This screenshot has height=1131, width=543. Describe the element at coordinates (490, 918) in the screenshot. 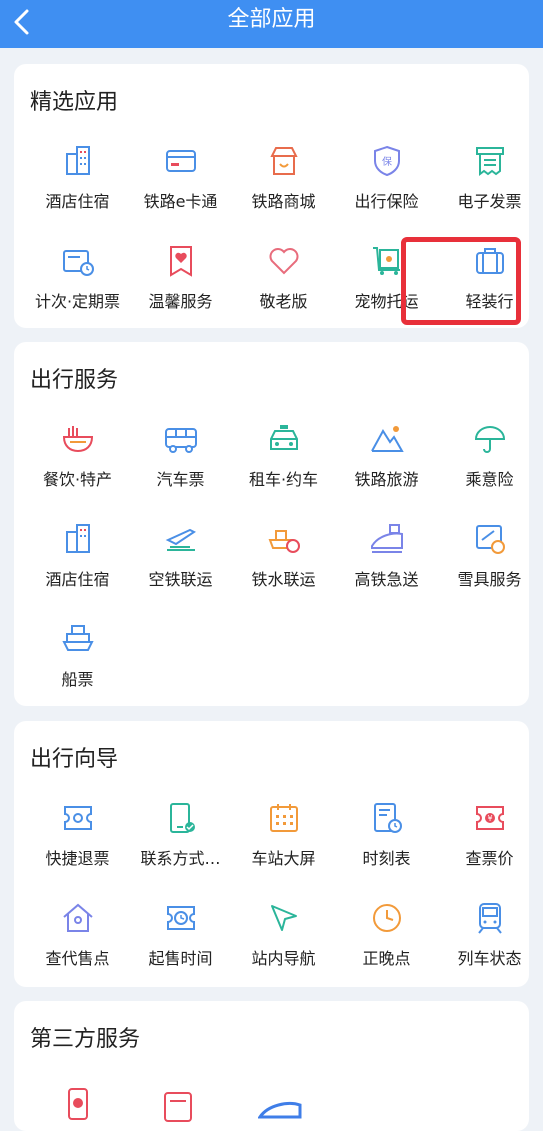

I see `train-status-icon` at that location.